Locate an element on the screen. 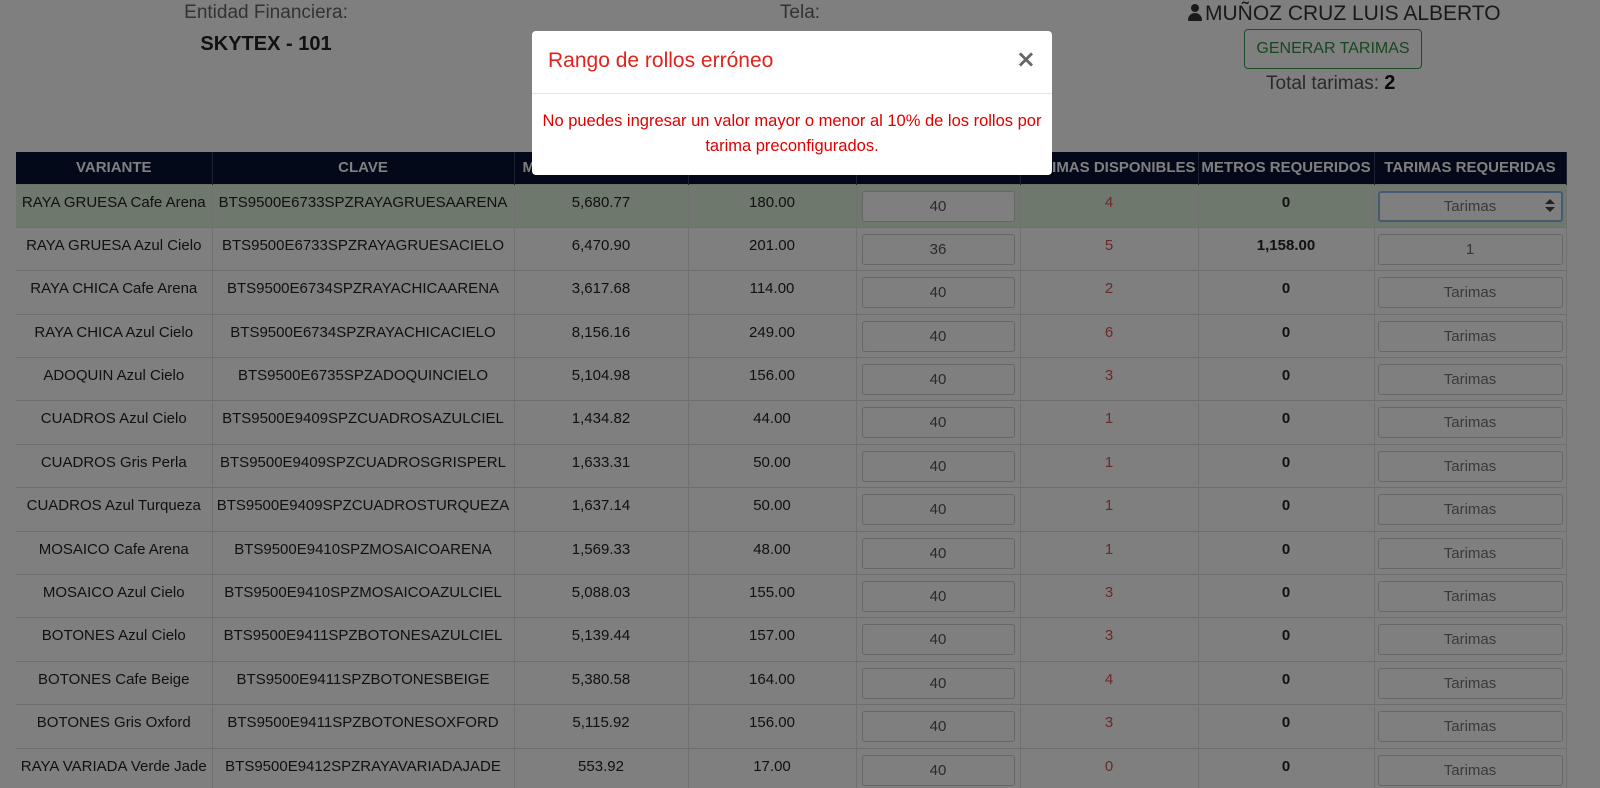 This screenshot has height=788, width=1600. modal-title: Rango de rollos erróneo is located at coordinates (661, 60).